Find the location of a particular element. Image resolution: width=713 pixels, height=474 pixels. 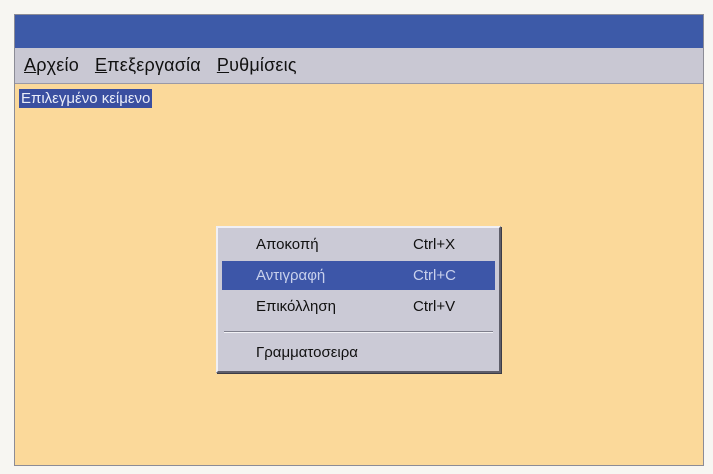

menu-edit: Επεξεργασία is located at coordinates (148, 65).